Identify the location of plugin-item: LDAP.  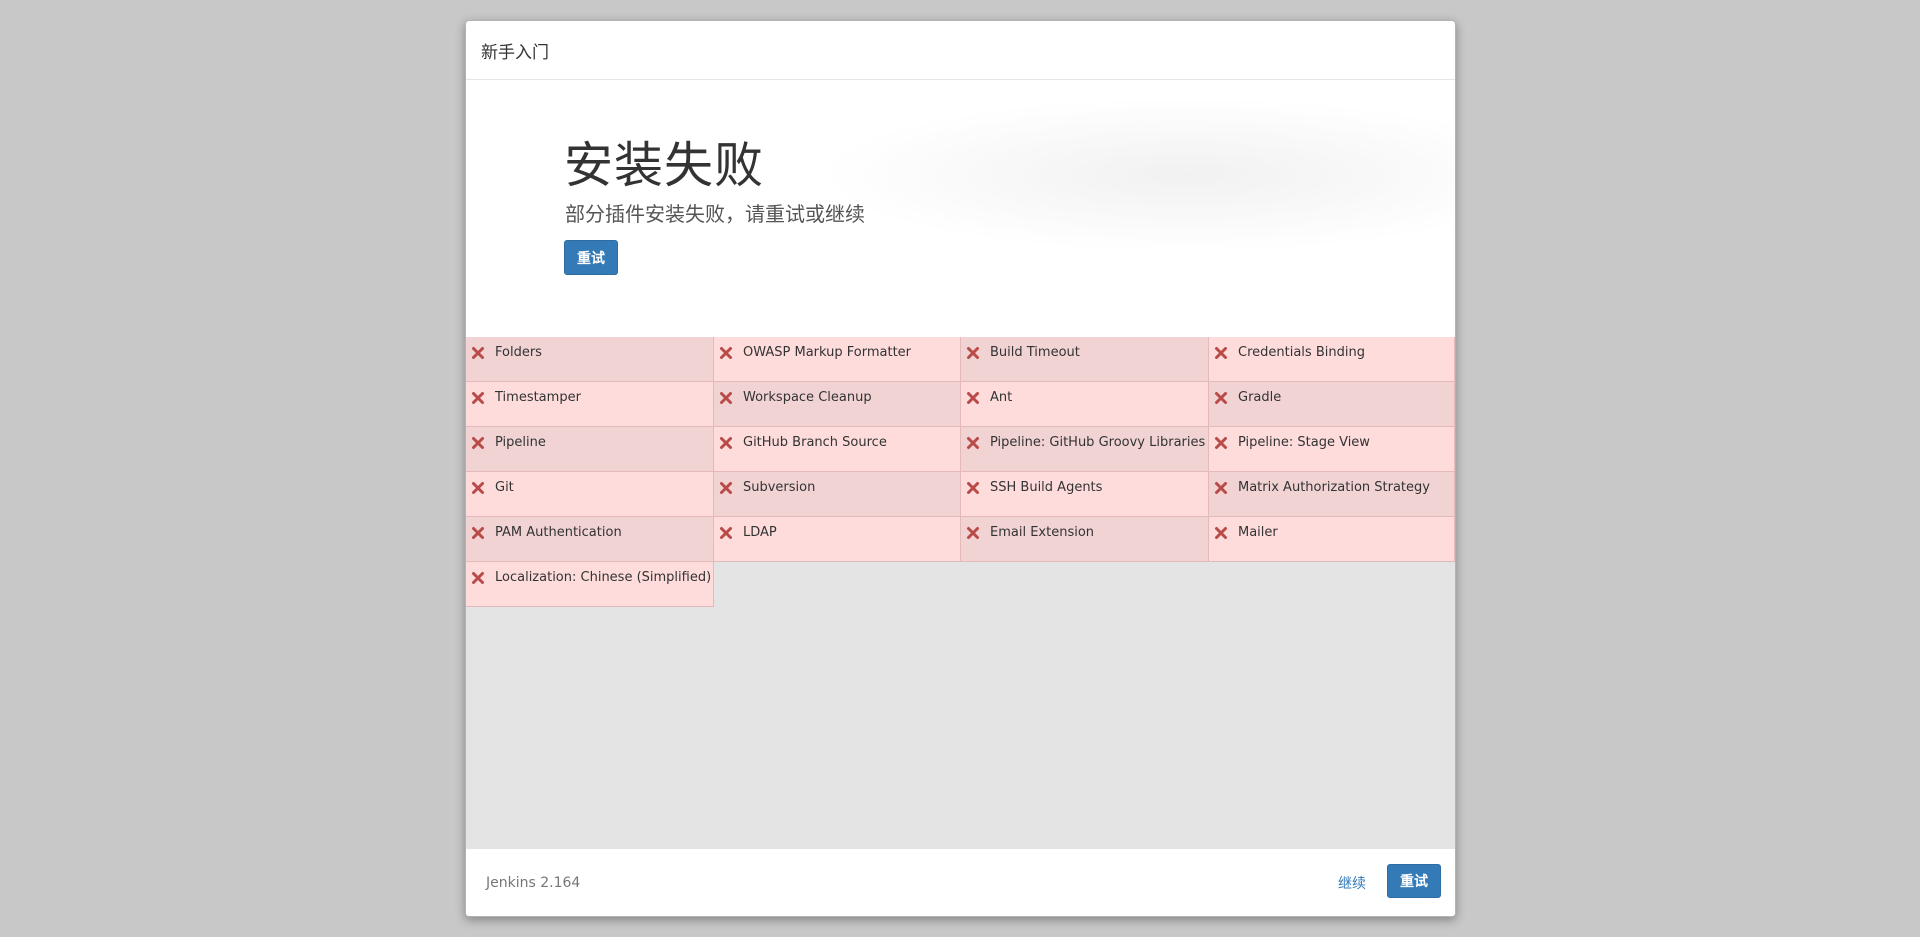
(837, 539).